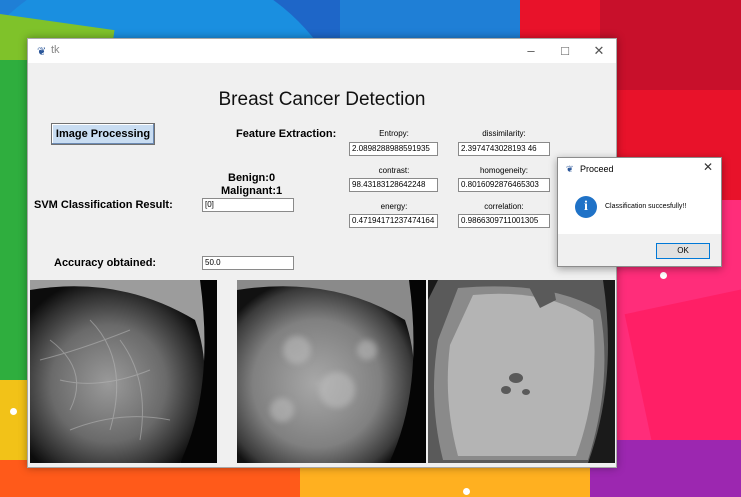  What do you see at coordinates (393, 185) in the screenshot?
I see `contrast-field: 98.43183128642248` at bounding box center [393, 185].